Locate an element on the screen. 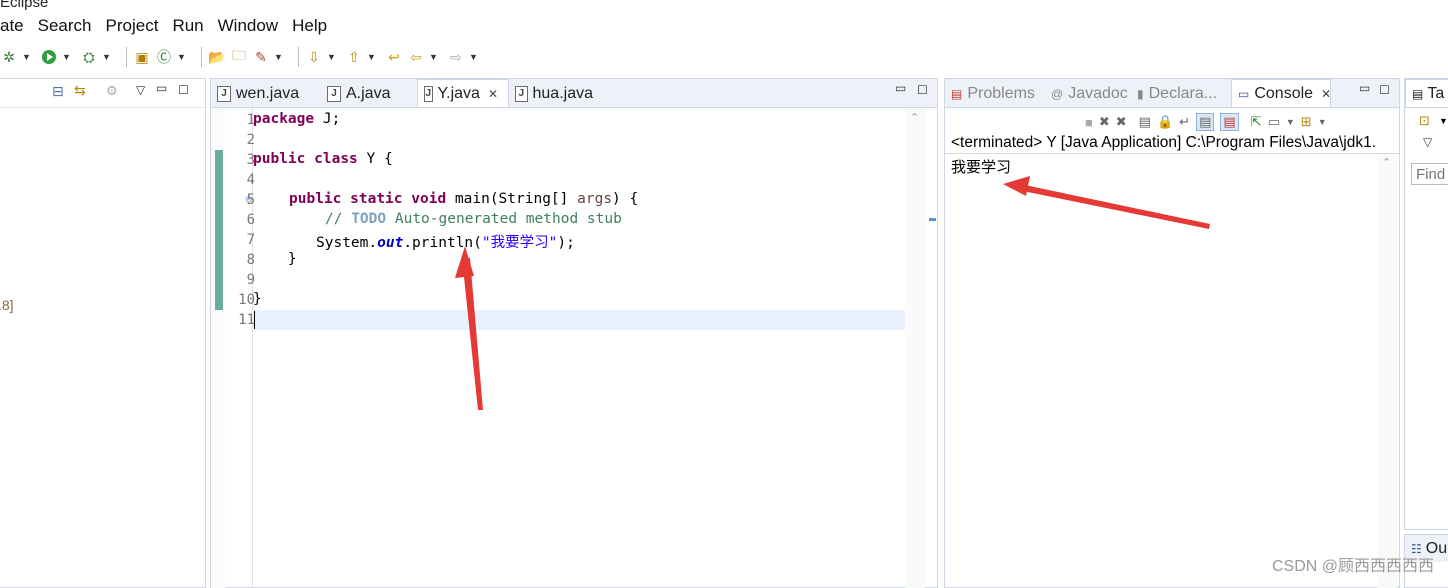 The image size is (1448, 588). external-tools-dropdown-icon: ▼ is located at coordinates (108, 57).